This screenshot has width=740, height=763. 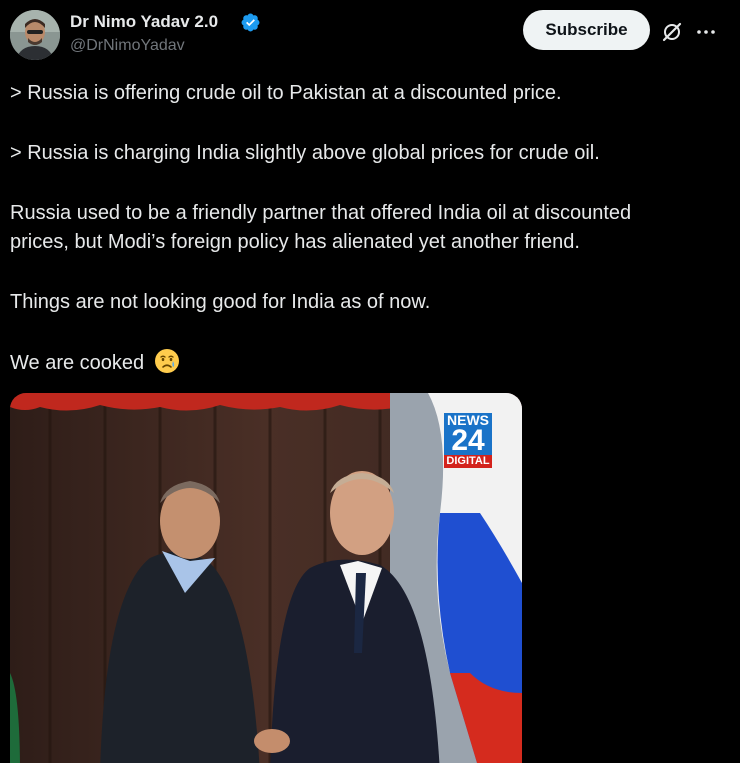 I want to click on post-text-line: We are cooked, so click(x=77, y=363).